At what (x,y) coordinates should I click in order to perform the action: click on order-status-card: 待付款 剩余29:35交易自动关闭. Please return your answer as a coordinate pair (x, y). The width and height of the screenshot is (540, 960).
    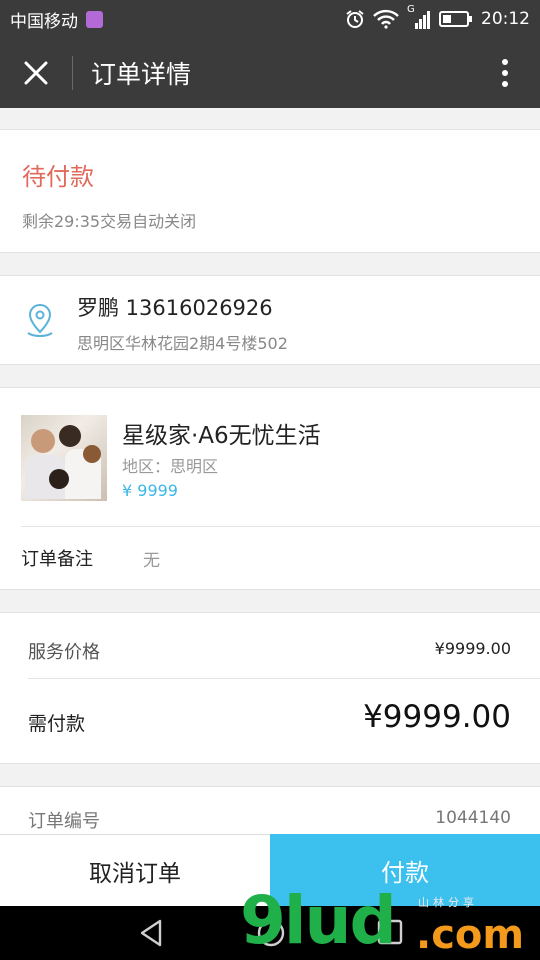
    Looking at the image, I should click on (270, 191).